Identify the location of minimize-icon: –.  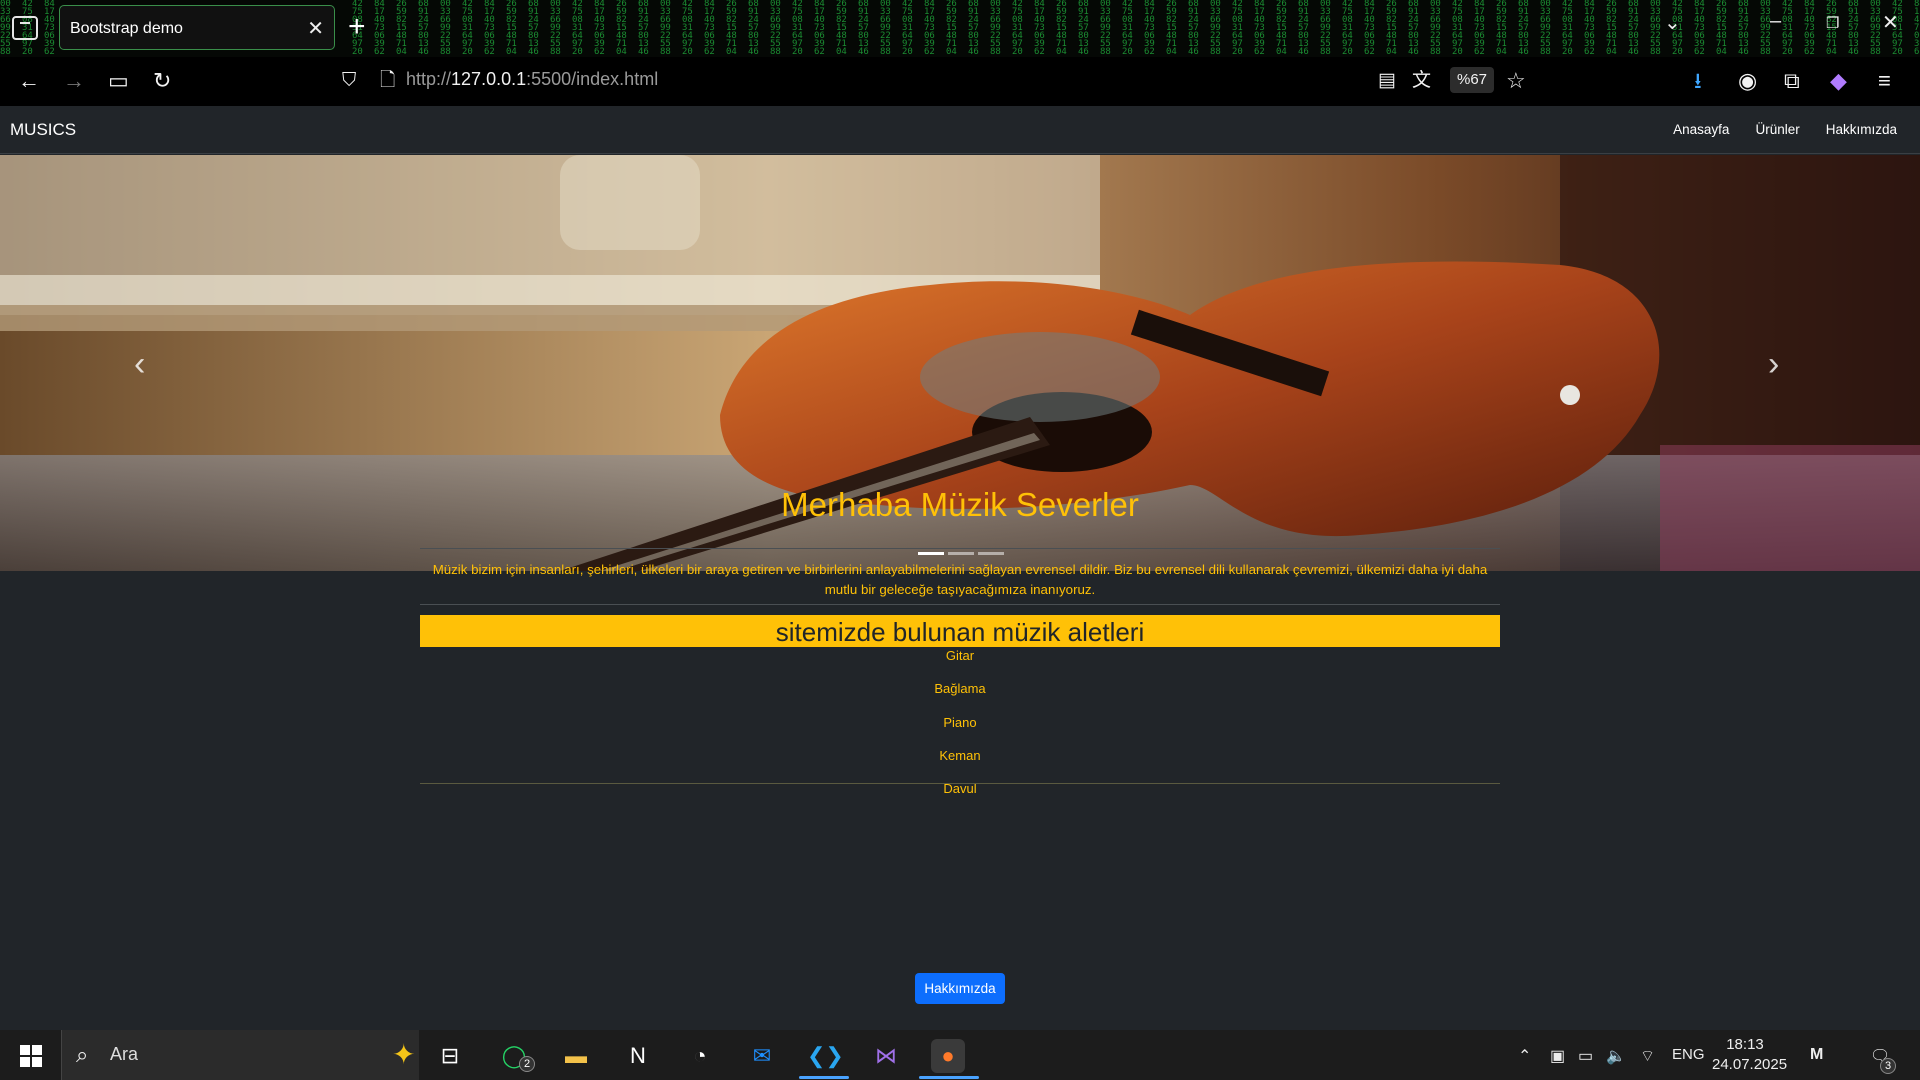
(1775, 21).